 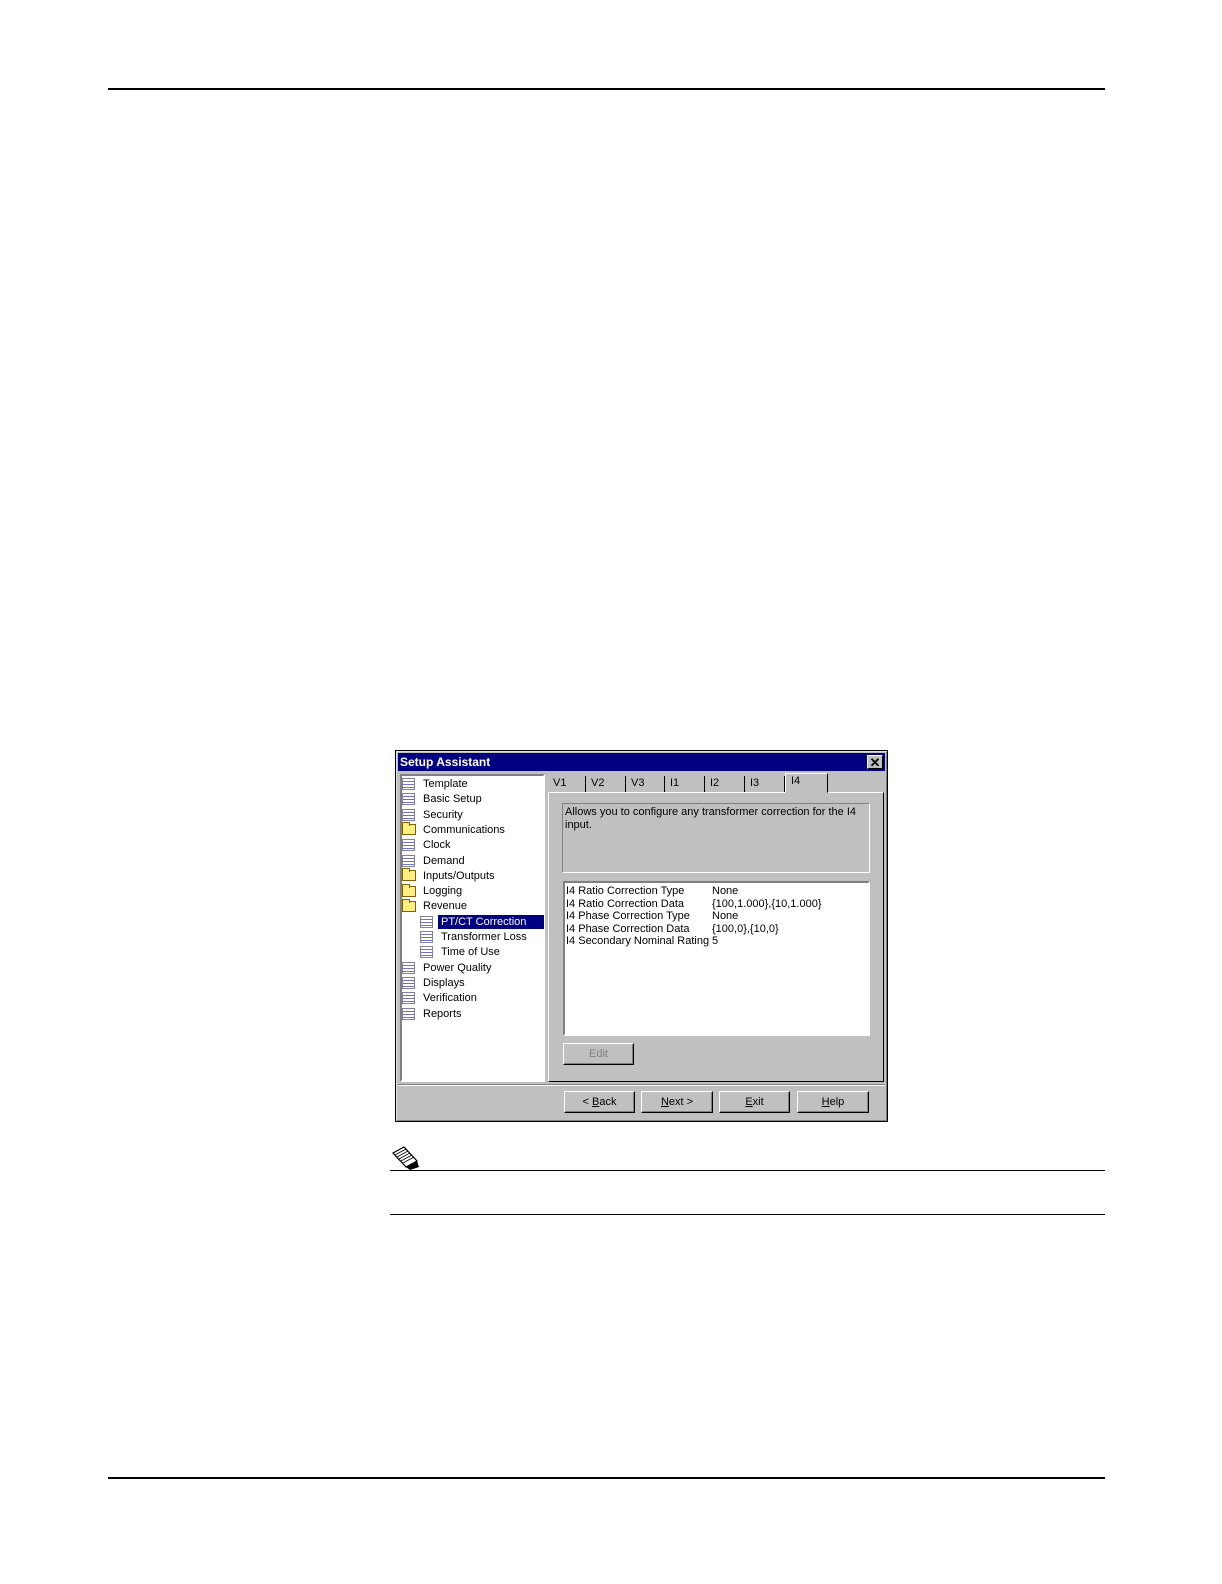 What do you see at coordinates (606, 1478) in the screenshot?
I see `page-footer-rule` at bounding box center [606, 1478].